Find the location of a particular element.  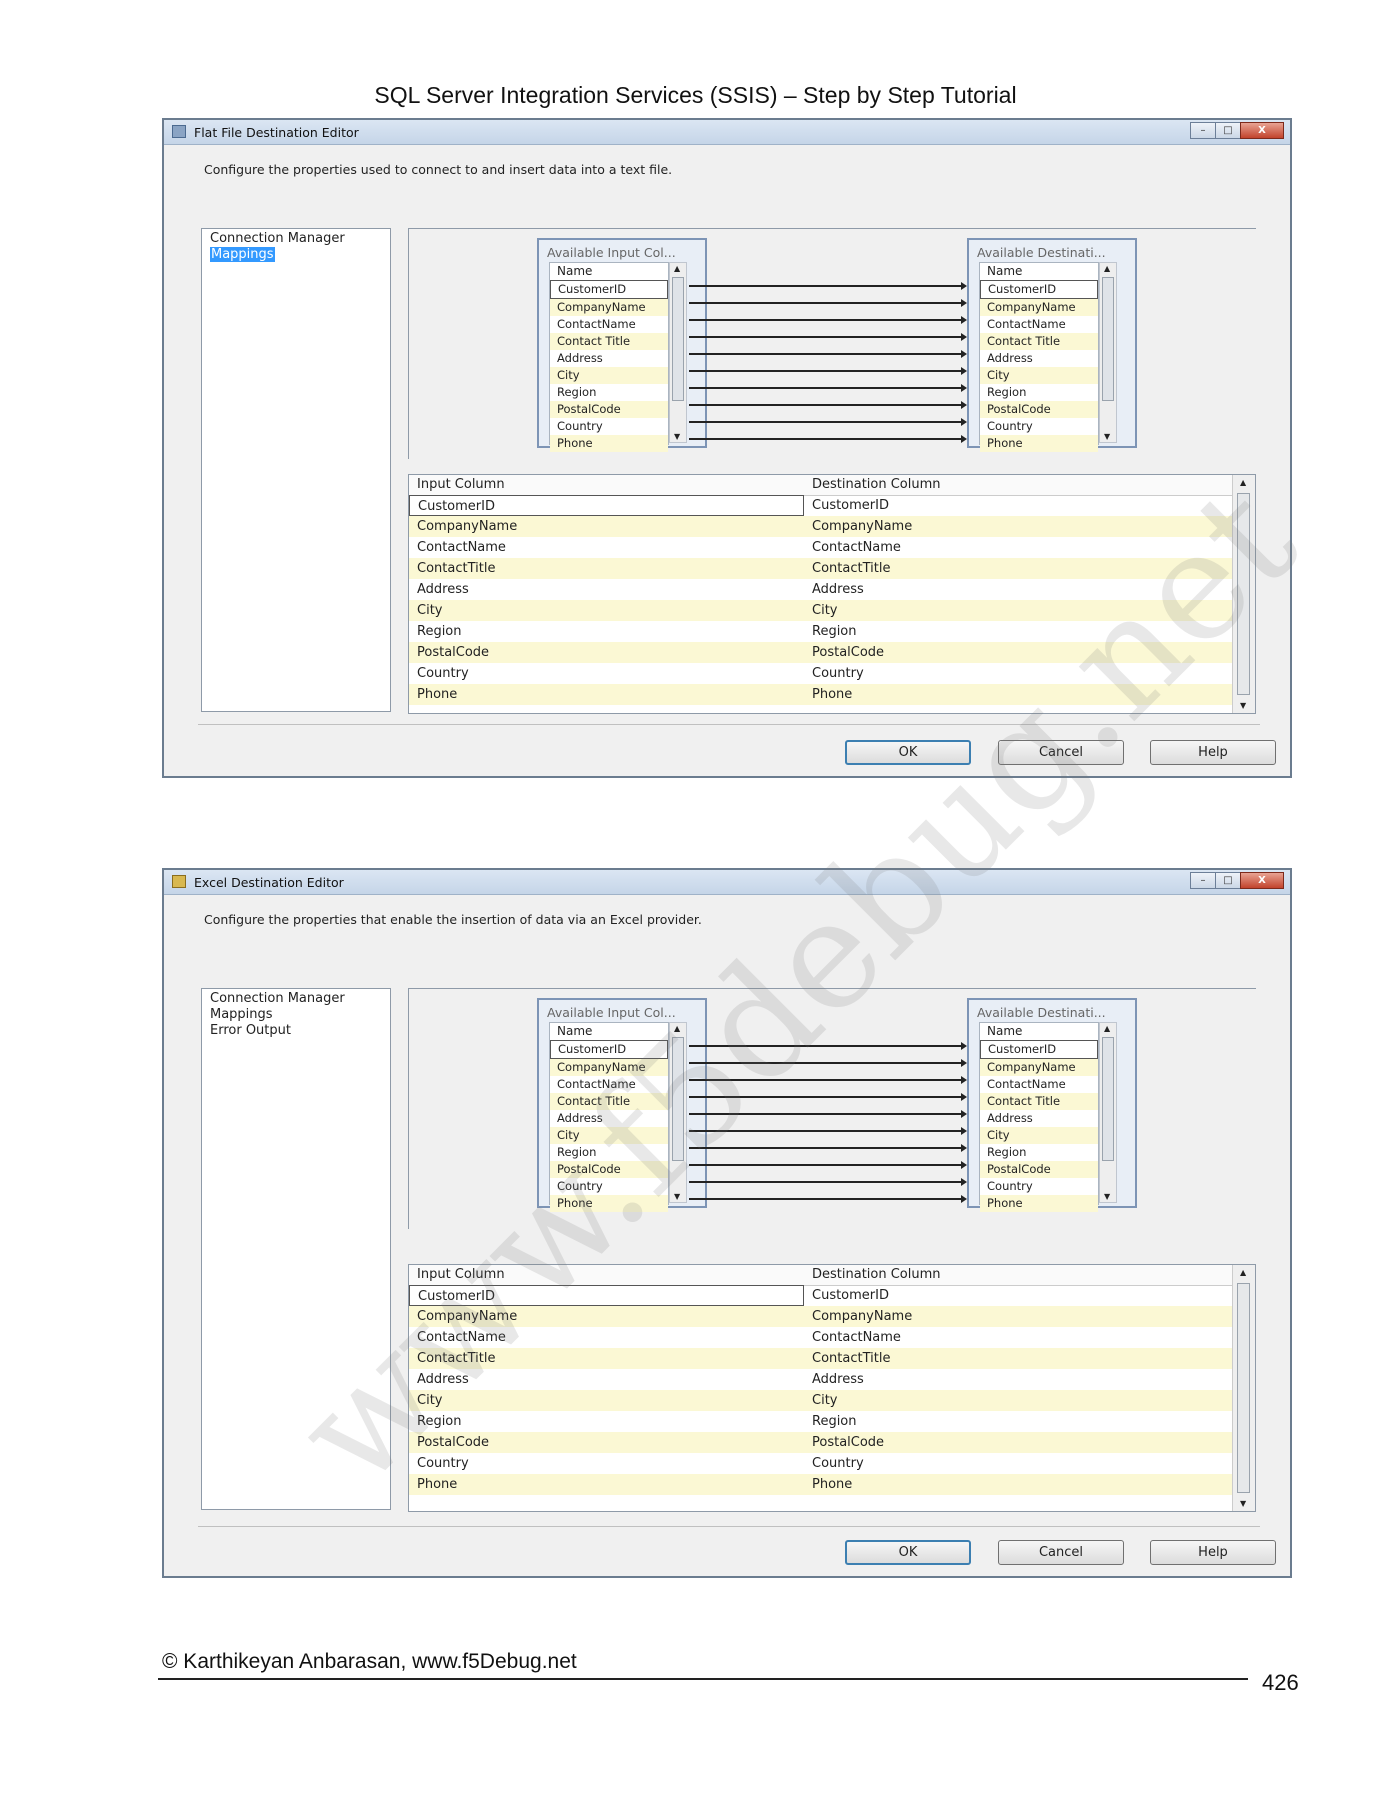

destination-column-cell: ContactName is located at coordinates (1018, 1337).